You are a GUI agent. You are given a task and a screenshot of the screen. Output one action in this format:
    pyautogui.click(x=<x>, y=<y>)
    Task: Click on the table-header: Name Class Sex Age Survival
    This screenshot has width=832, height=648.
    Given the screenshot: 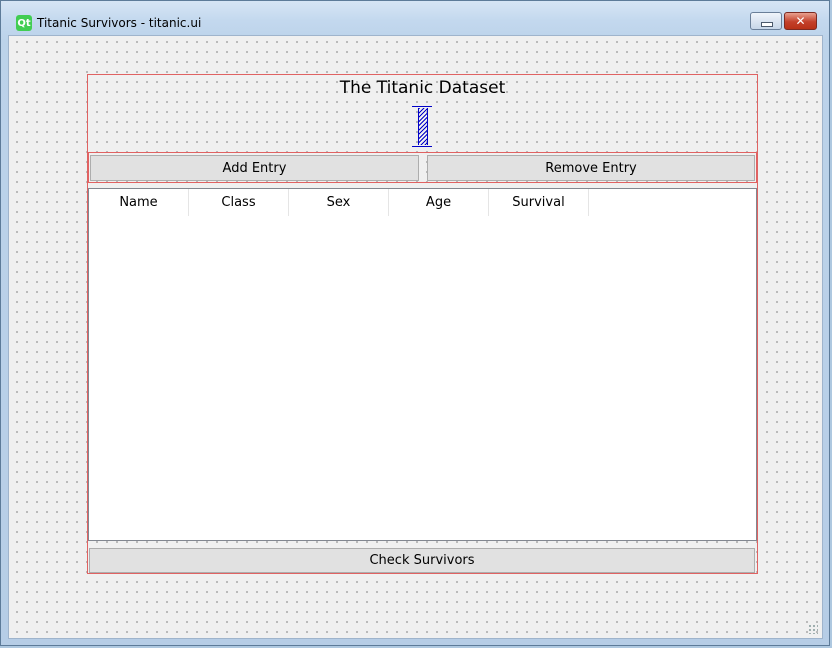 What is the action you would take?
    pyautogui.click(x=339, y=202)
    